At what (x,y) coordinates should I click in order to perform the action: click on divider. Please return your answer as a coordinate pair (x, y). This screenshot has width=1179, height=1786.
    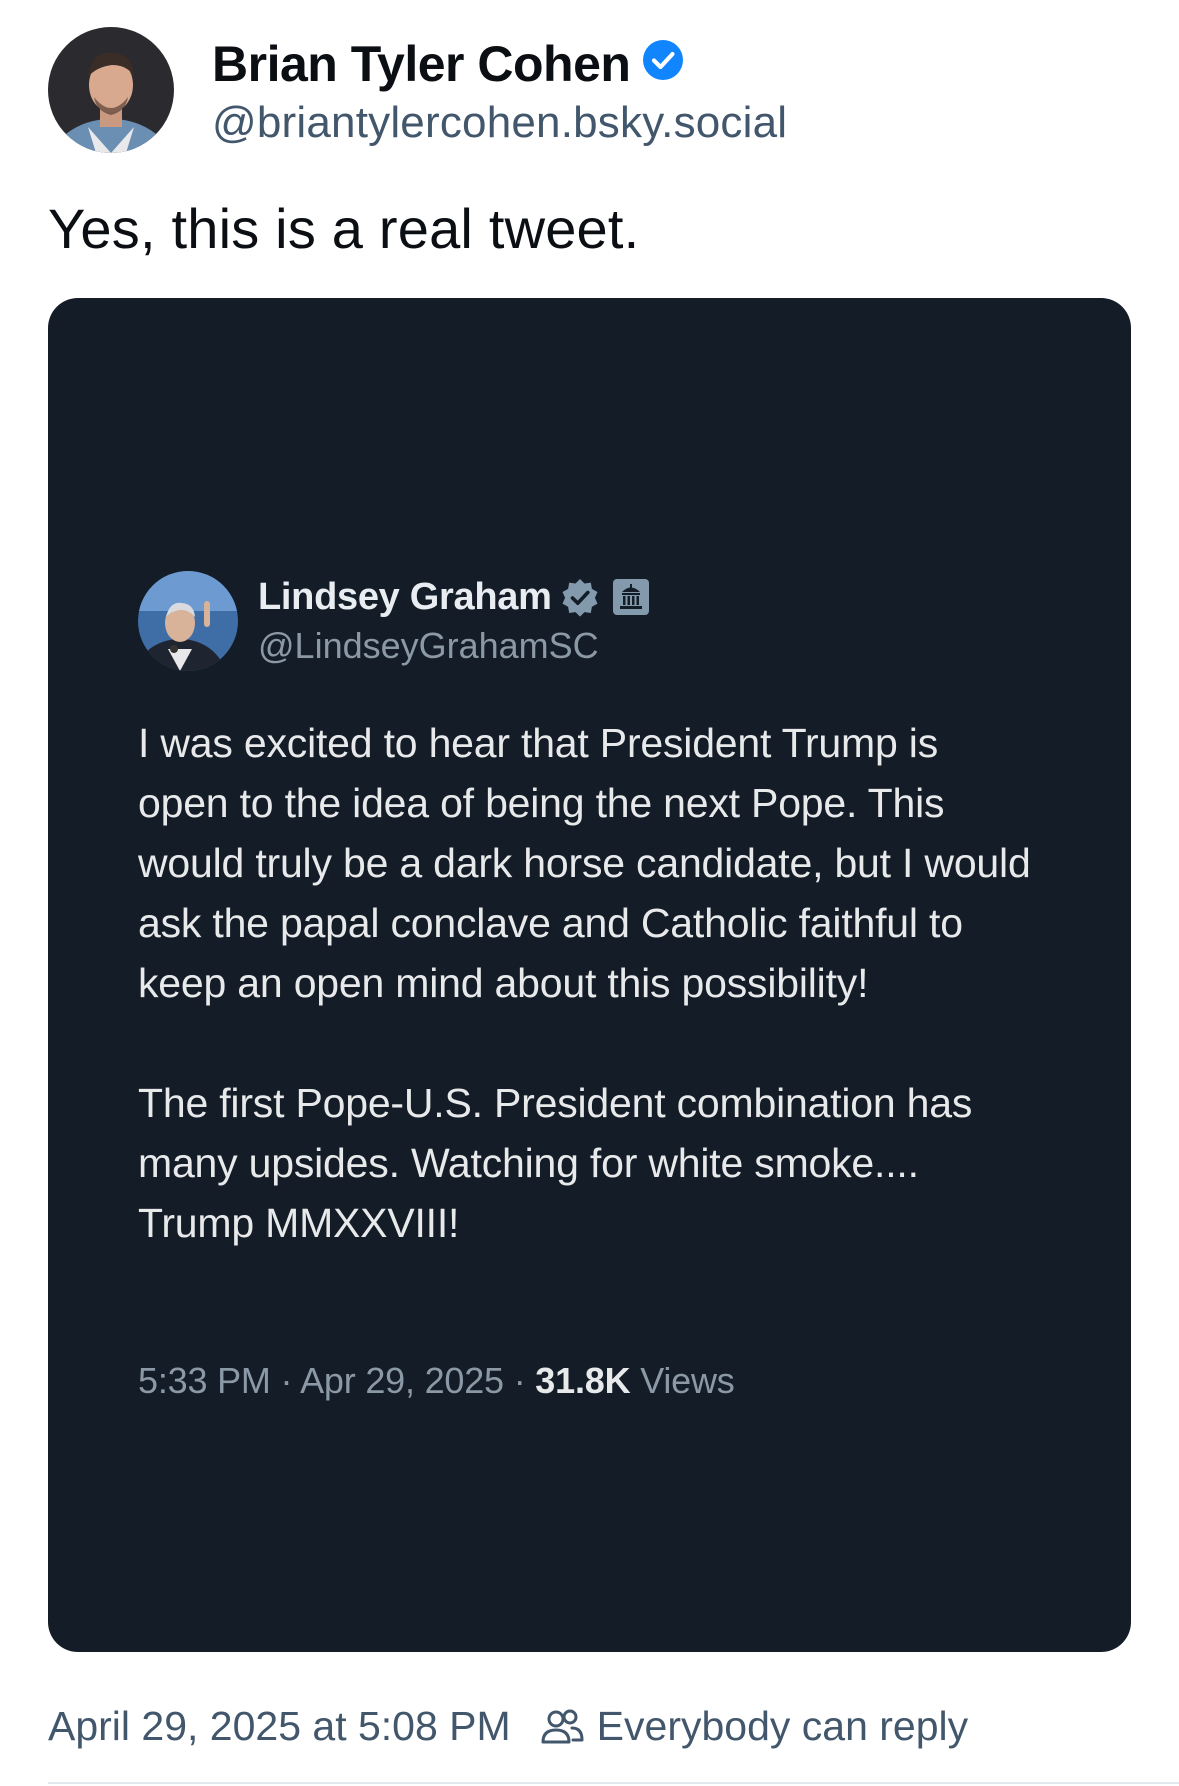
    Looking at the image, I should click on (613, 1783).